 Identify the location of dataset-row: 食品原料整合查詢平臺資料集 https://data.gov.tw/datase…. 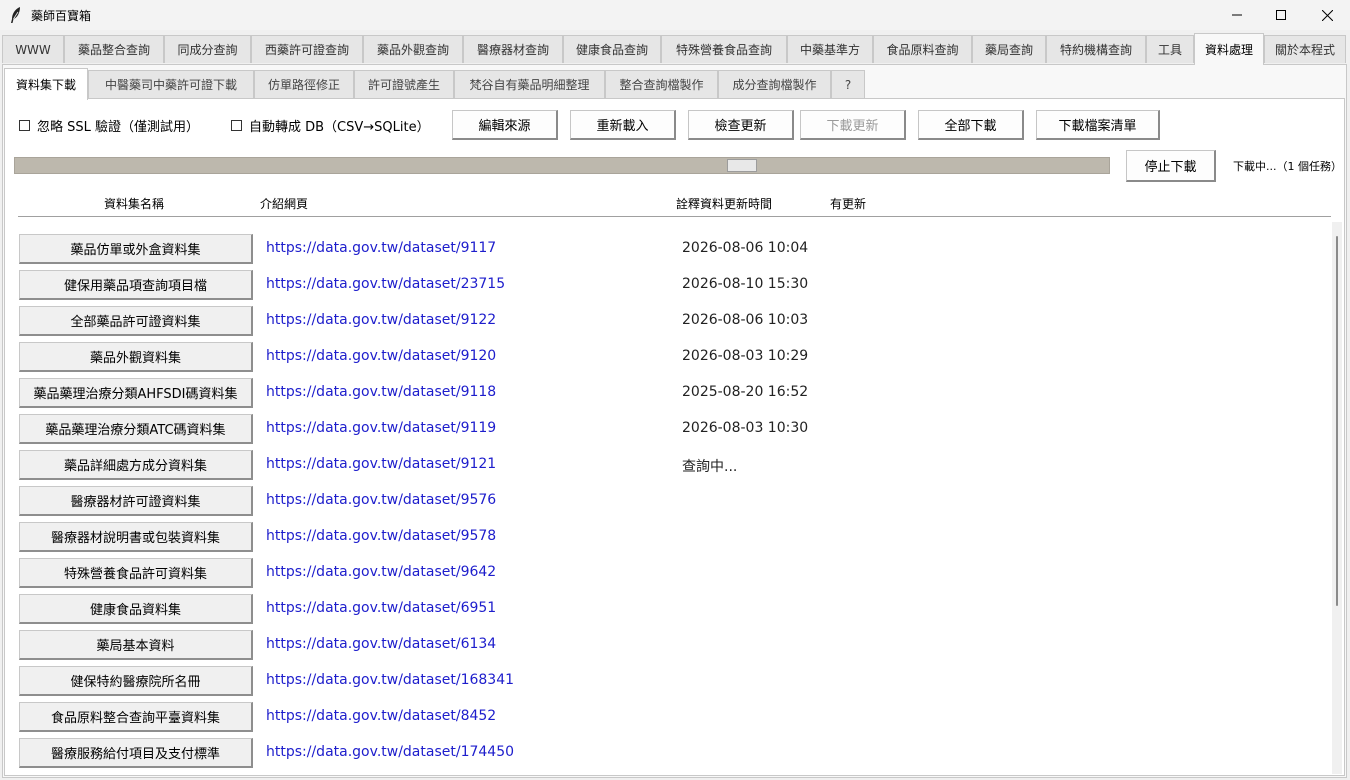
(665, 720).